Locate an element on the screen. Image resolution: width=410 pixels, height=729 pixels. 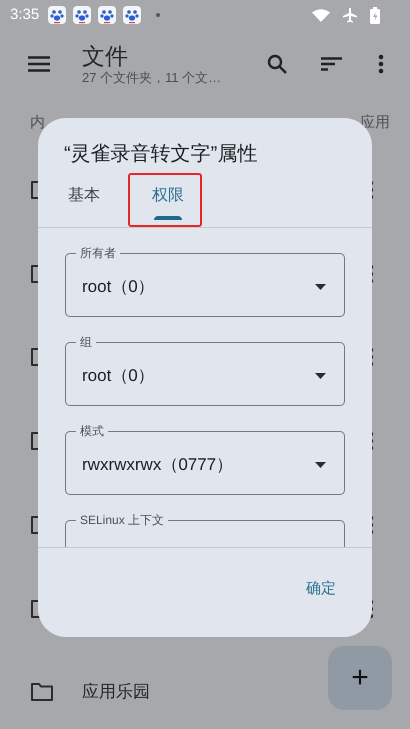
wifi-icon is located at coordinates (321, 15).